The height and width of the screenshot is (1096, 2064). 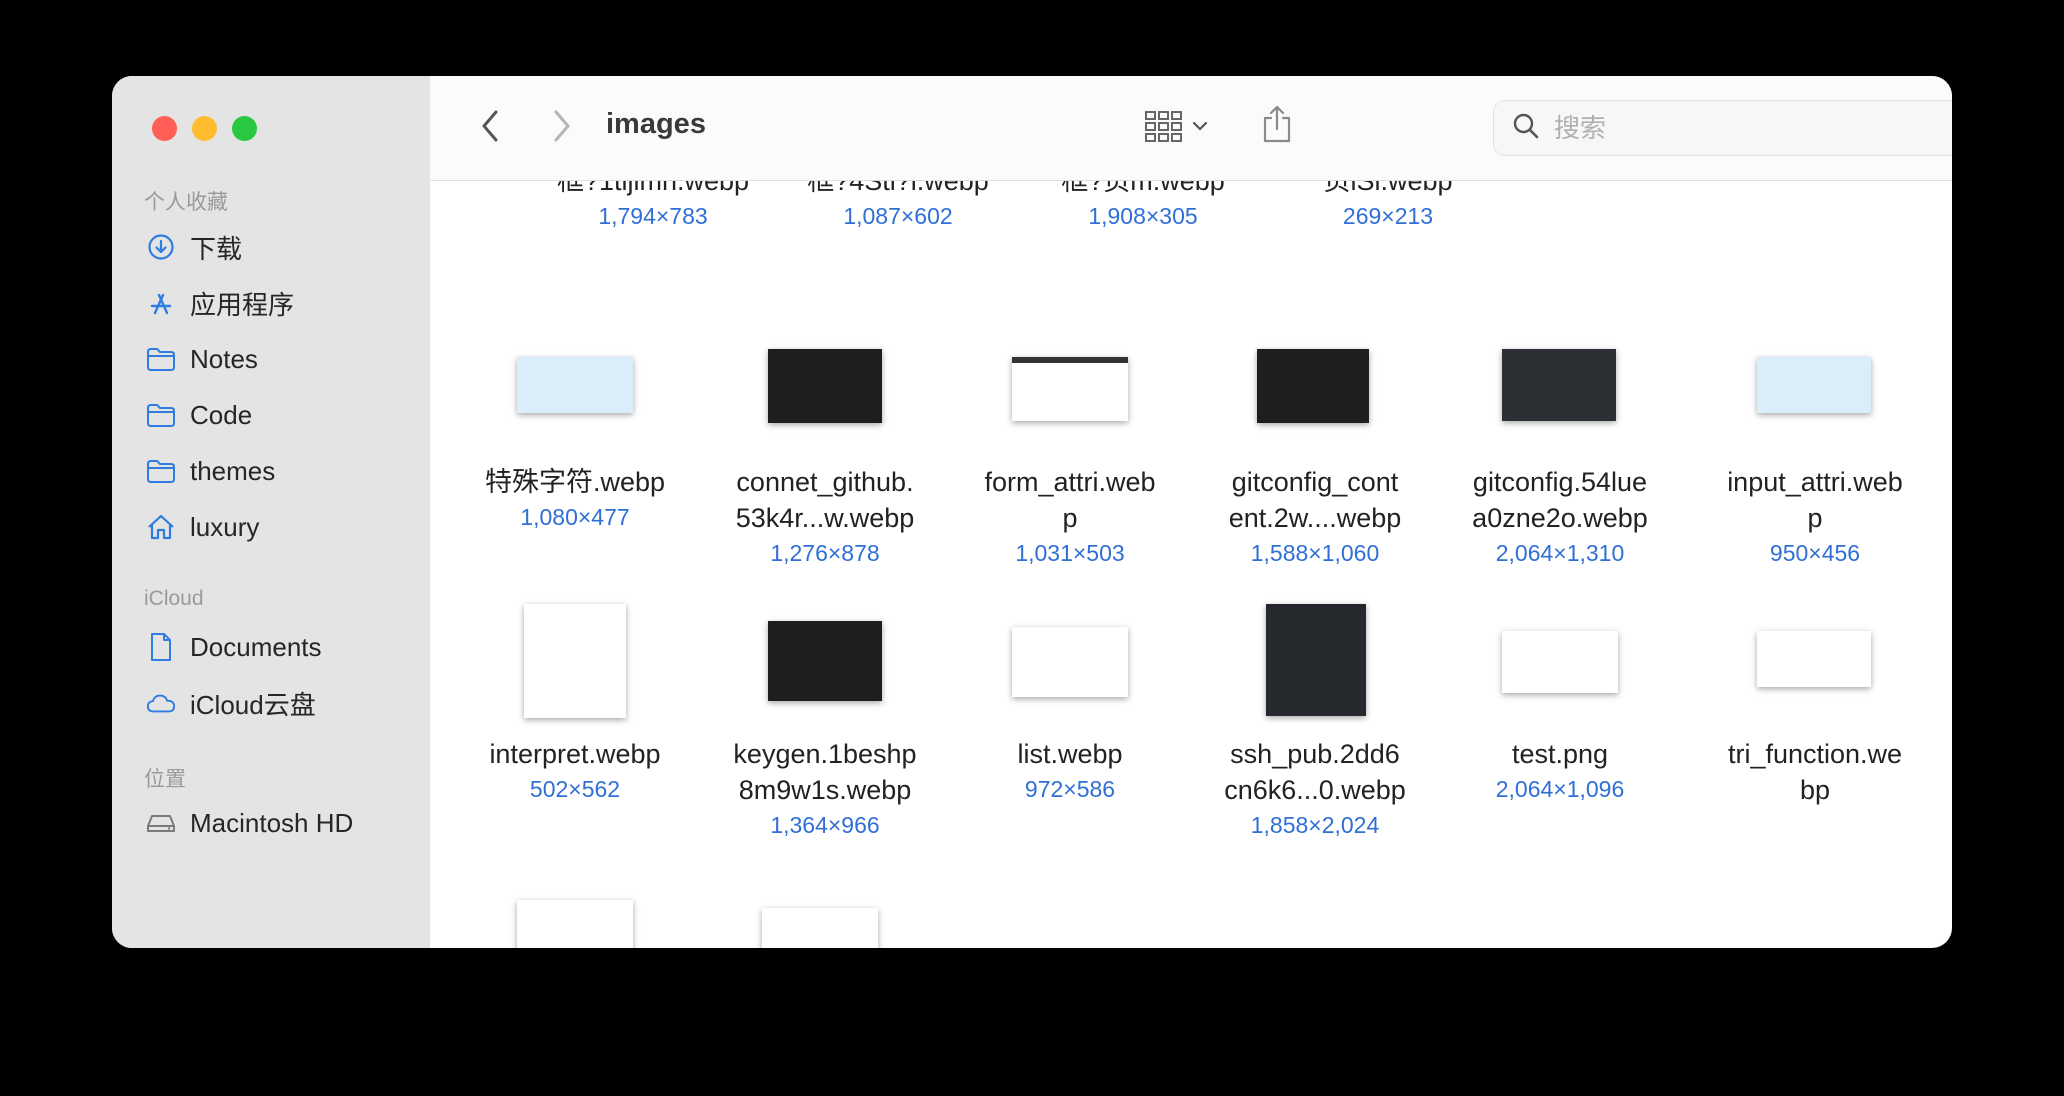 What do you see at coordinates (174, 598) in the screenshot?
I see `sidebar-section-icloud: iCloud` at bounding box center [174, 598].